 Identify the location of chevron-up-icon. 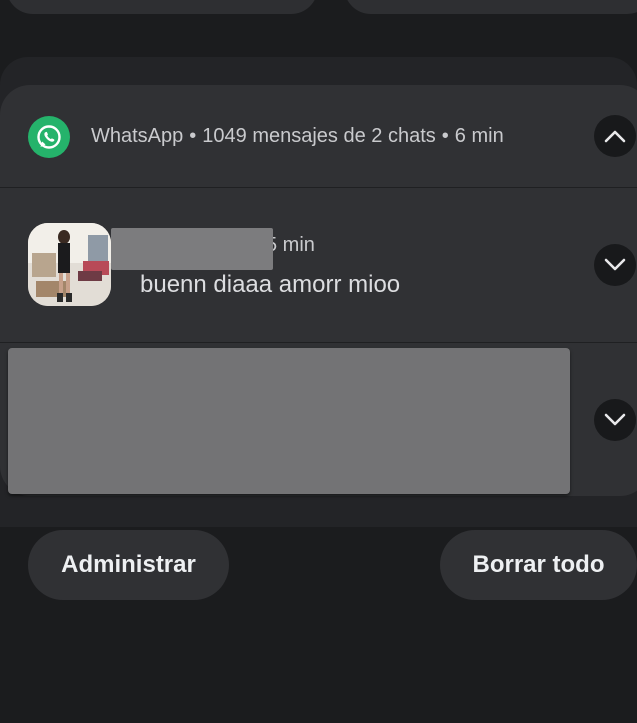
(615, 136).